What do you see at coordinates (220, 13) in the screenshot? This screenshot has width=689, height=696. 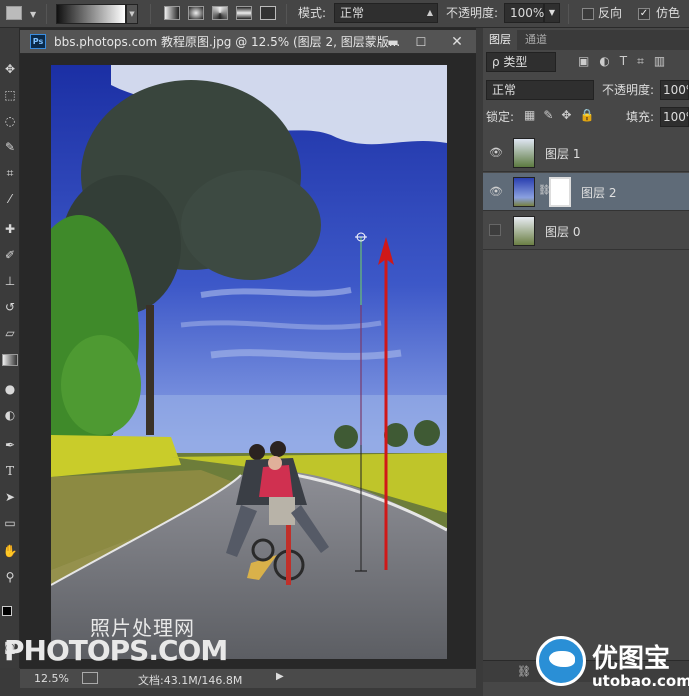 I see `angle-gradient-icon` at bounding box center [220, 13].